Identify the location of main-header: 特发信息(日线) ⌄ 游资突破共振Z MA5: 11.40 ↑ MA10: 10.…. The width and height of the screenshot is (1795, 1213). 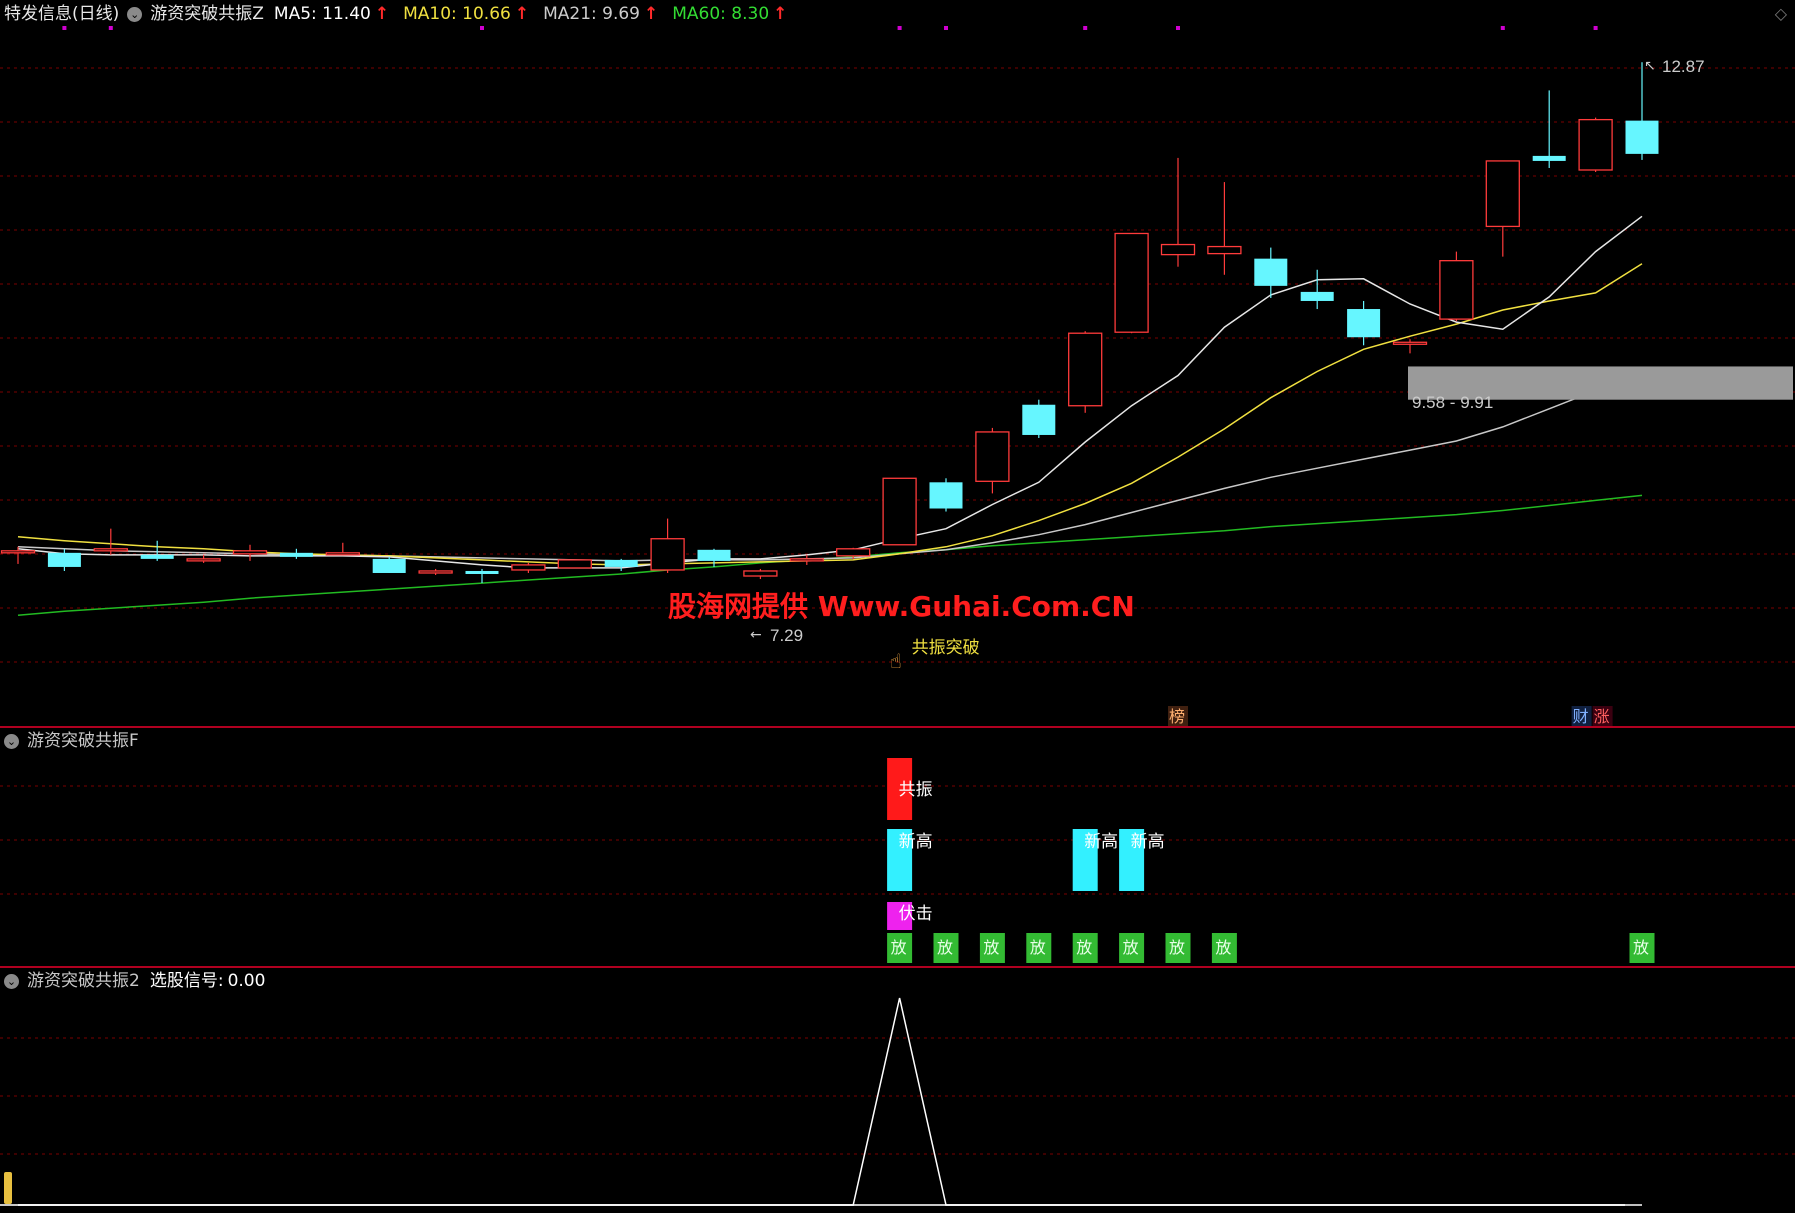
(400, 14).